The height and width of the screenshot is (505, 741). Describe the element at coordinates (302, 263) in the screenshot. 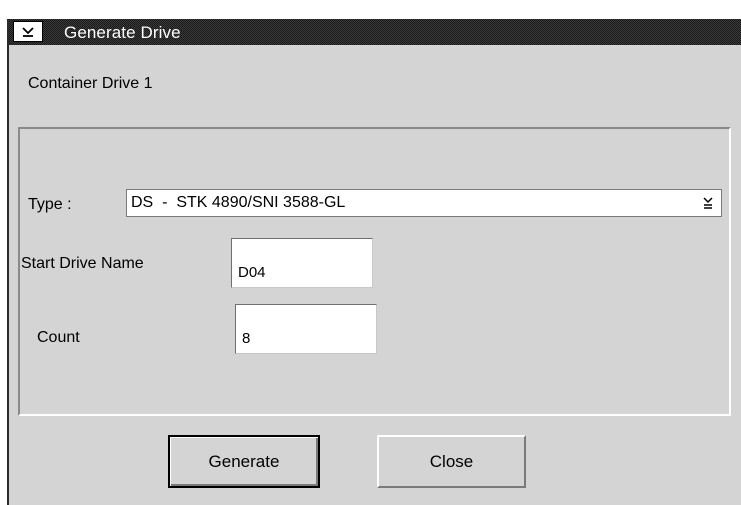

I see `start-drive-name-input` at that location.